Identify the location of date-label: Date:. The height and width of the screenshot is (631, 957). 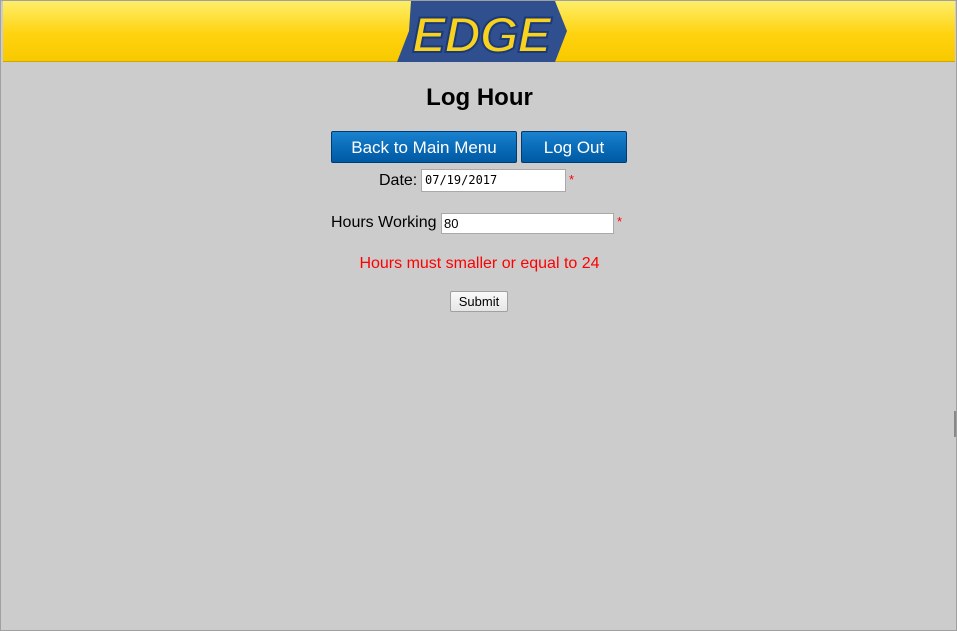
(398, 180).